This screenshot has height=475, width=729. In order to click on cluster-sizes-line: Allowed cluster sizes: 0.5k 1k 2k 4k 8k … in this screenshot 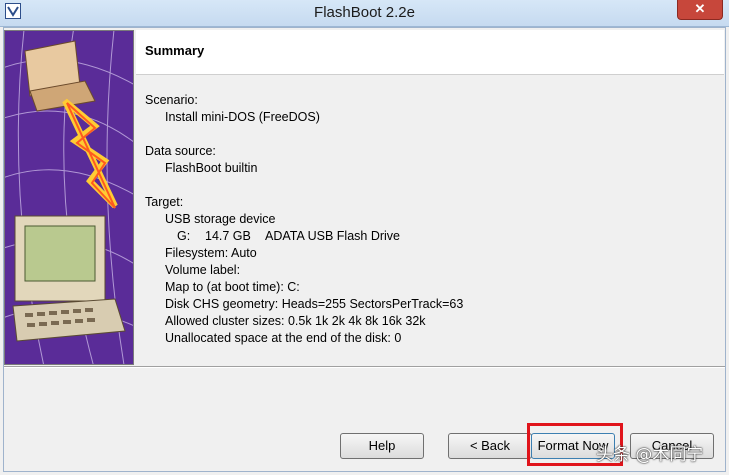, I will do `click(295, 321)`.